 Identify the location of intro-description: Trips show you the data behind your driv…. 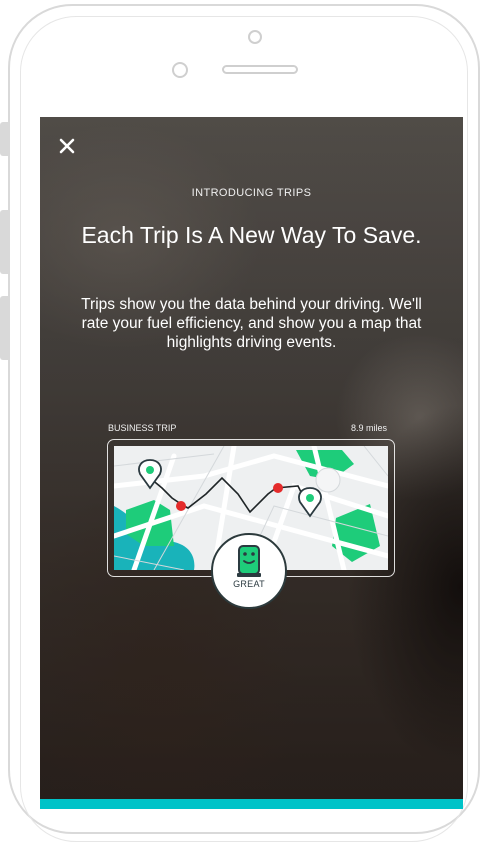
(251, 323).